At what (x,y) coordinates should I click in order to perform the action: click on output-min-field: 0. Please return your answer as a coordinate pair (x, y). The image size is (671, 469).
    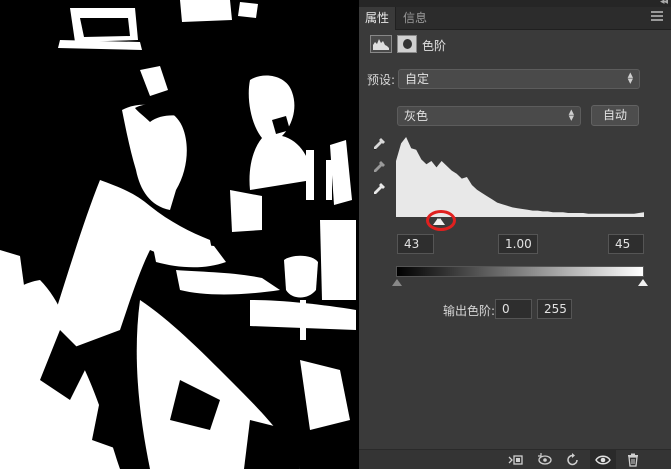
    Looking at the image, I should click on (513, 309).